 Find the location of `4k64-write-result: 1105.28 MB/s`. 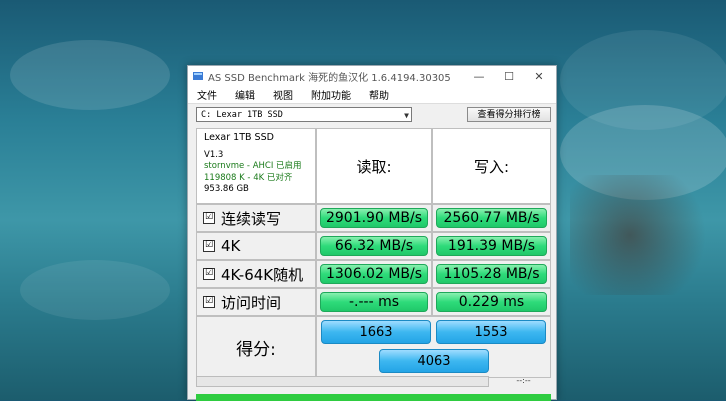

4k64-write-result: 1105.28 MB/s is located at coordinates (491, 274).